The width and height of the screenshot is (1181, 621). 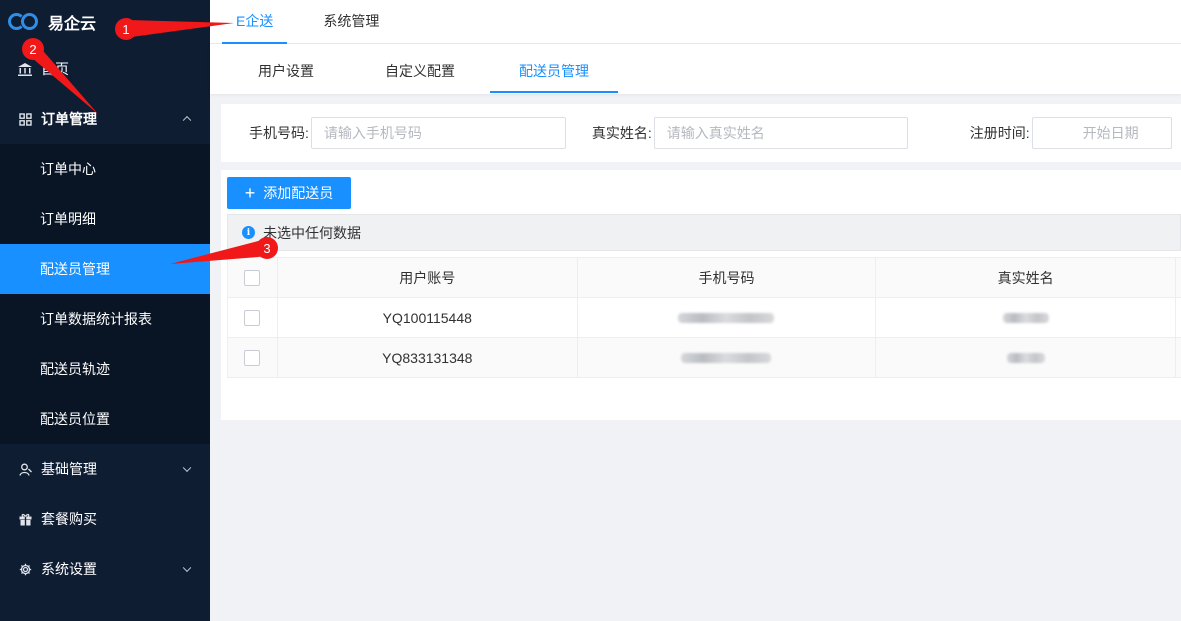 What do you see at coordinates (252, 277) in the screenshot?
I see `select-all-checkbox` at bounding box center [252, 277].